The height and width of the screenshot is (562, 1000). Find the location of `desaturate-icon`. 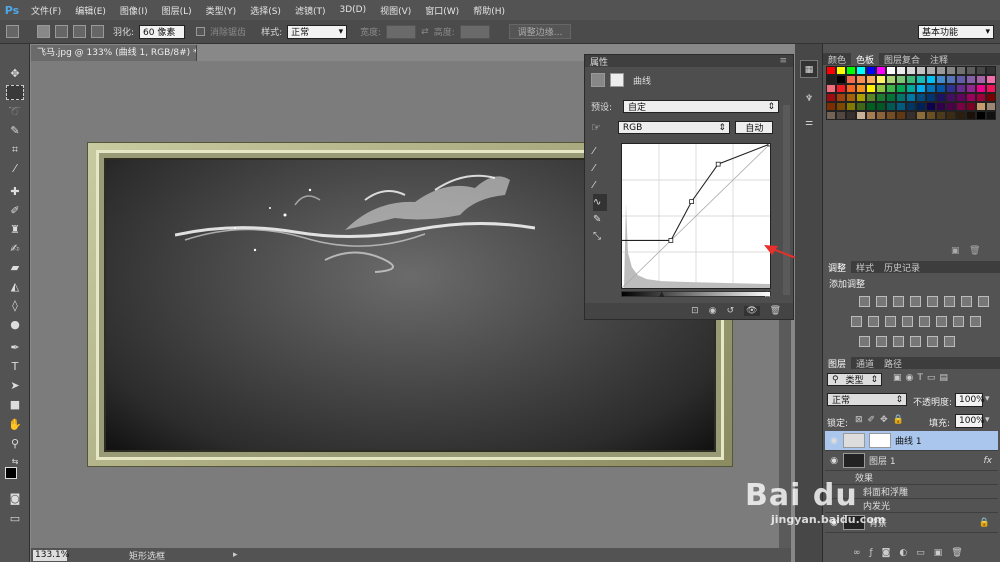

desaturate-icon is located at coordinates (949, 341).